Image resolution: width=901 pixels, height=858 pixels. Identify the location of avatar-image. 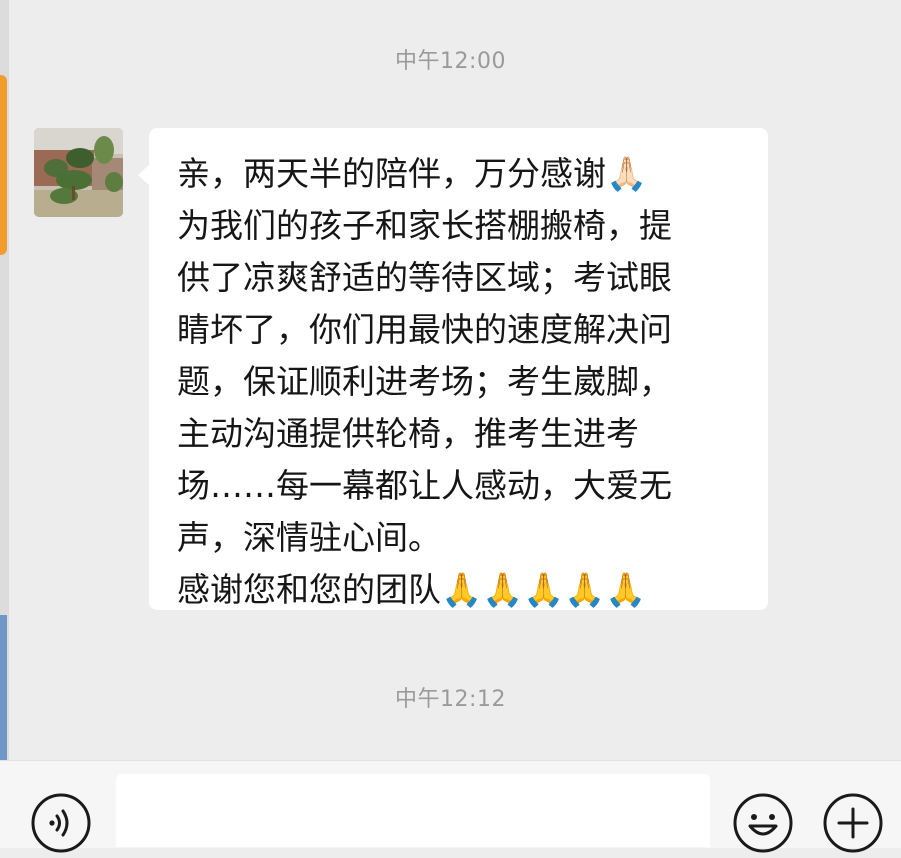
(78, 172).